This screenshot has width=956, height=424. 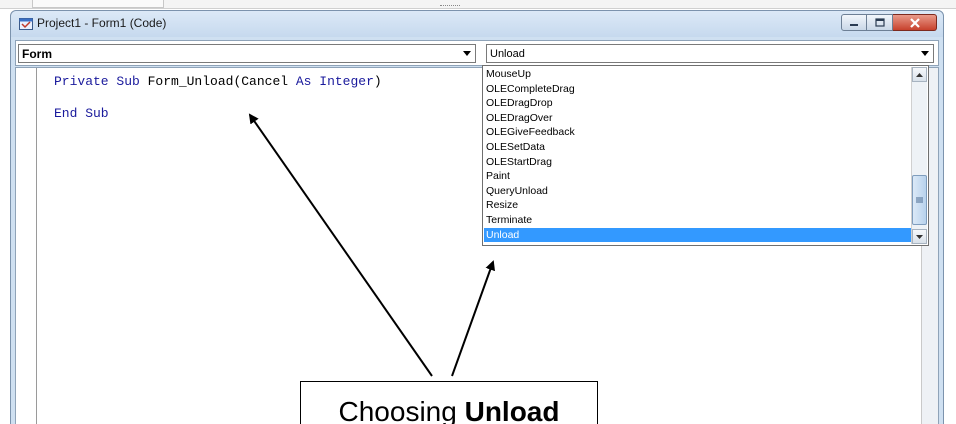 I want to click on code-text: Form_Unload(Cancel, so click(x=221, y=81).